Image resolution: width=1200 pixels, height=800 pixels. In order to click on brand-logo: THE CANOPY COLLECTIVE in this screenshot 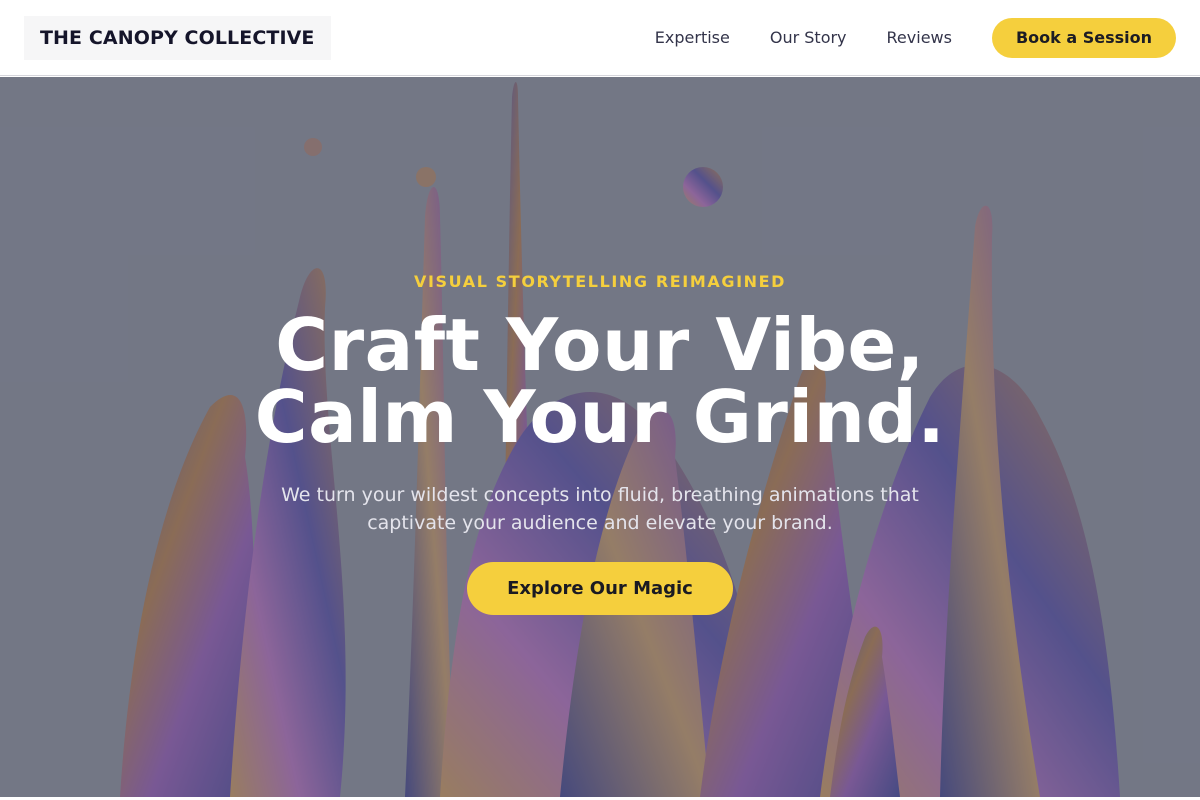, I will do `click(177, 37)`.